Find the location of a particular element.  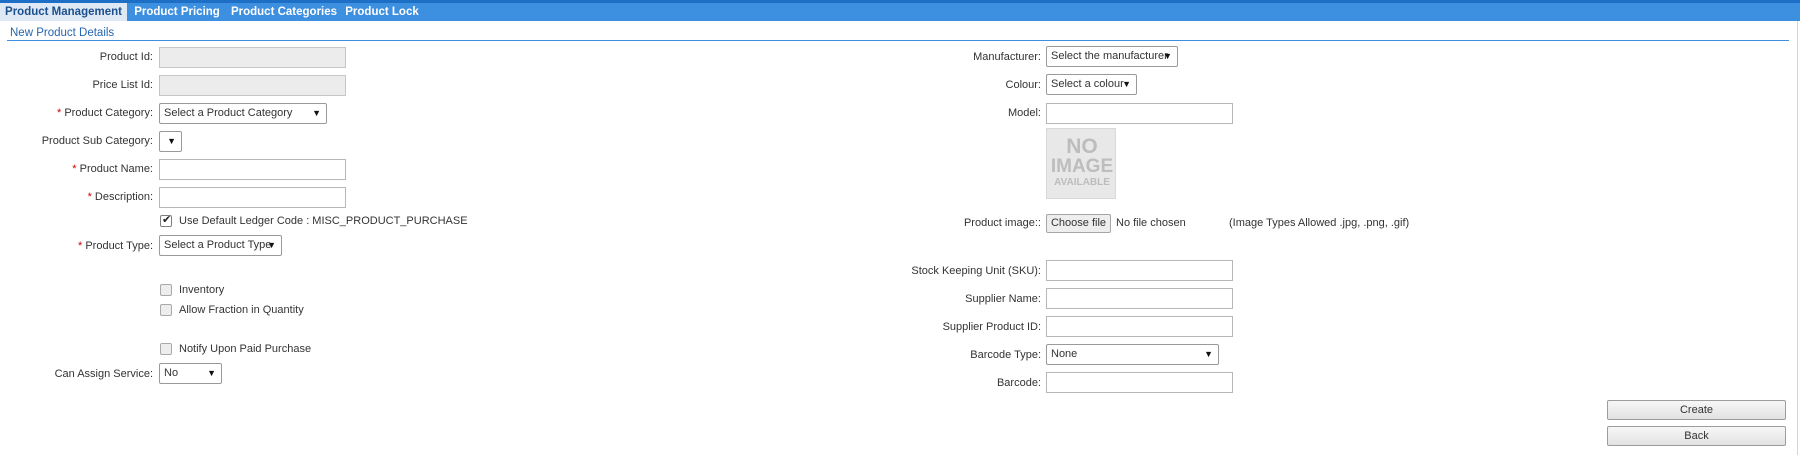

manufacturer-selected: Select the manufacturer is located at coordinates (1109, 56).